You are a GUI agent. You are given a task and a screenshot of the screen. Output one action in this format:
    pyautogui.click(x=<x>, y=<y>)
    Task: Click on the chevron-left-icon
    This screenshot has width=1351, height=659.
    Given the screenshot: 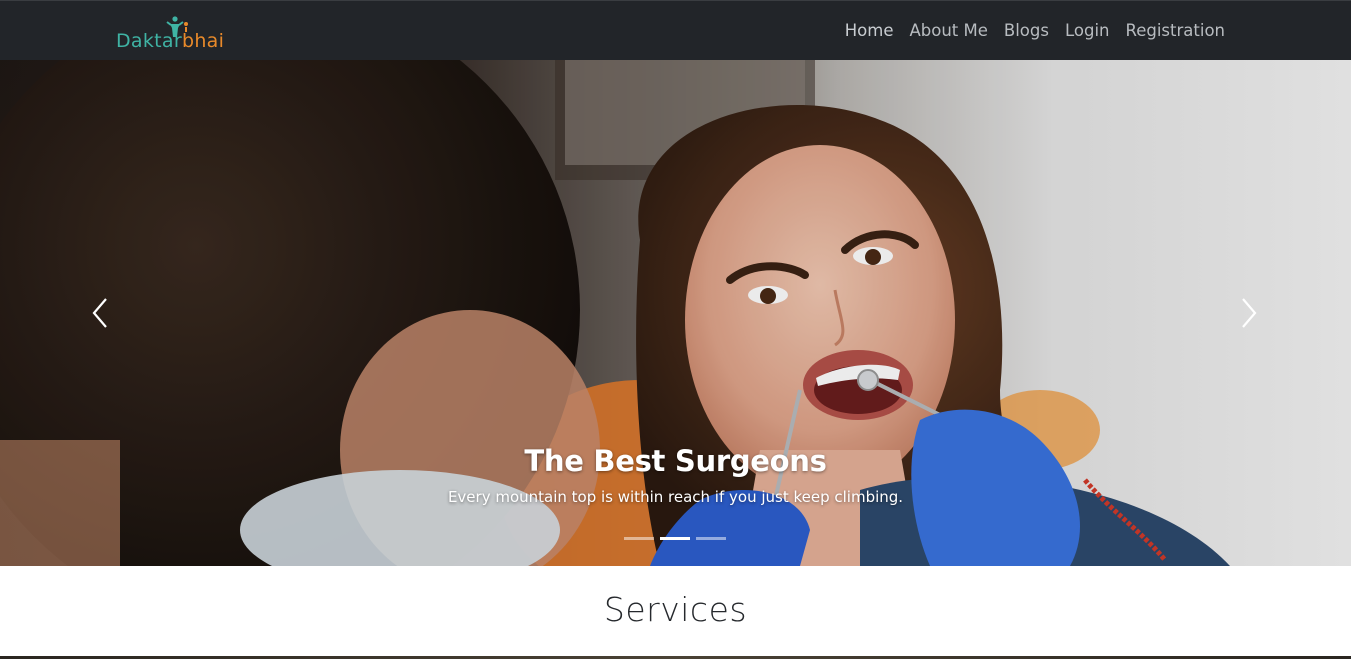 What is the action you would take?
    pyautogui.click(x=99, y=313)
    